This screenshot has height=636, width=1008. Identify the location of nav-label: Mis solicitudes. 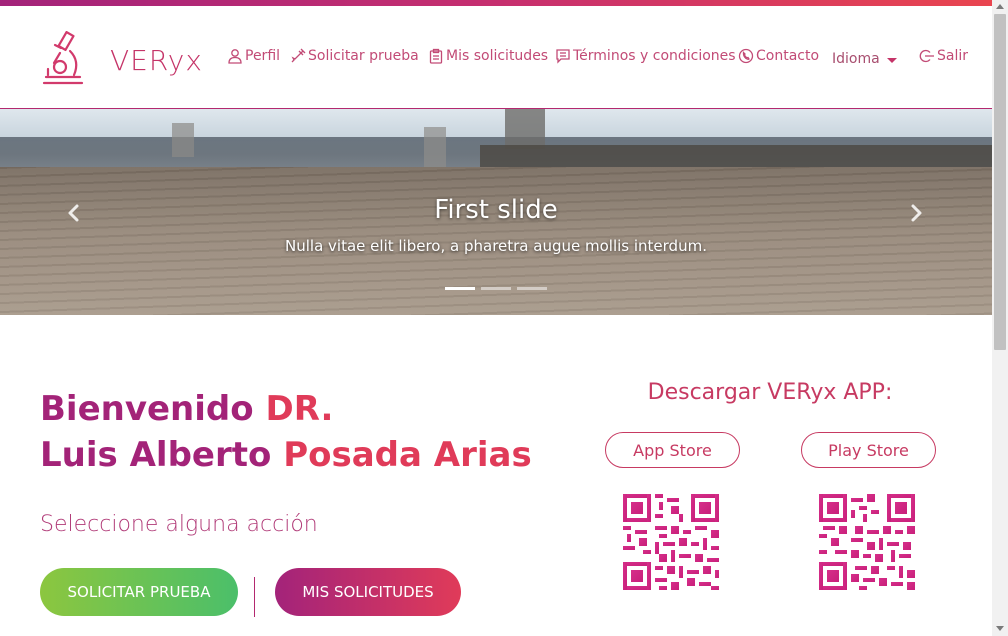
(497, 56).